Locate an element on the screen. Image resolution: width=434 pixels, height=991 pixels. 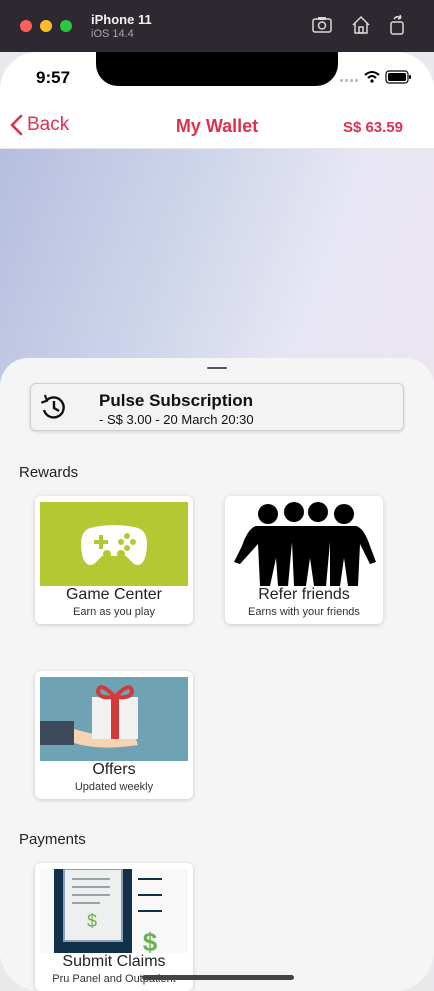
wallet-balance: S$ 63.59 is located at coordinates (372, 127).